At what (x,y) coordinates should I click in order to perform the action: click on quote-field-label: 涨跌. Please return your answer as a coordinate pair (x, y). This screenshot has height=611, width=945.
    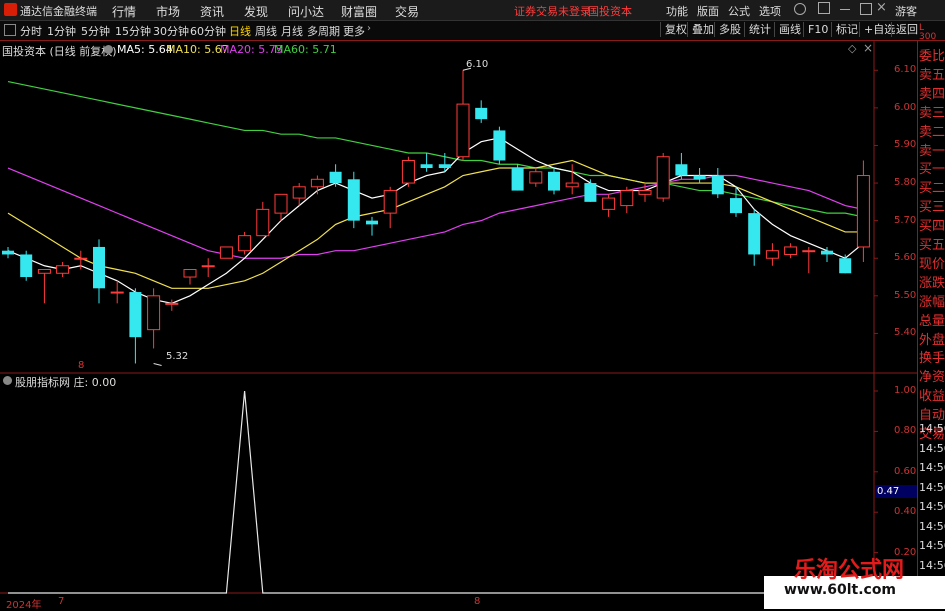
    Looking at the image, I should click on (932, 281).